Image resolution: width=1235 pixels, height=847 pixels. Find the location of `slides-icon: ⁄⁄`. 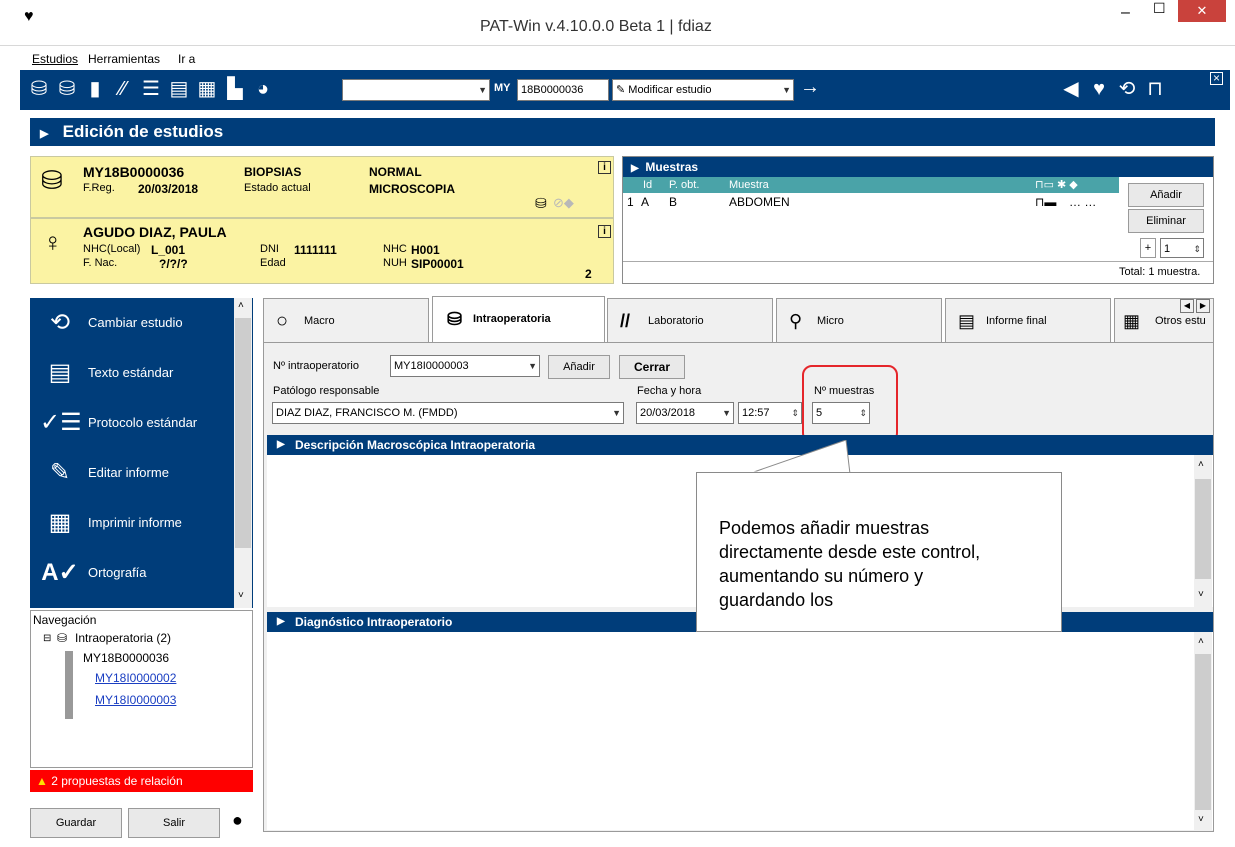

slides-icon: ⁄⁄ is located at coordinates (123, 89).